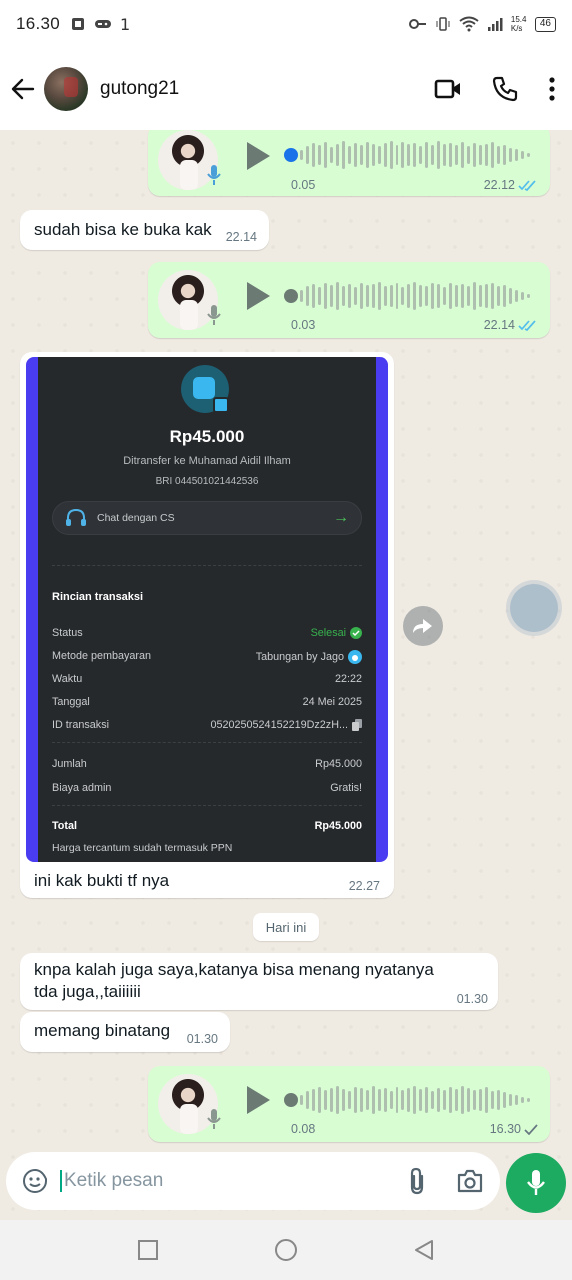 Image resolution: width=572 pixels, height=1280 pixels. Describe the element at coordinates (417, 1181) in the screenshot. I see `attach-icon` at that location.